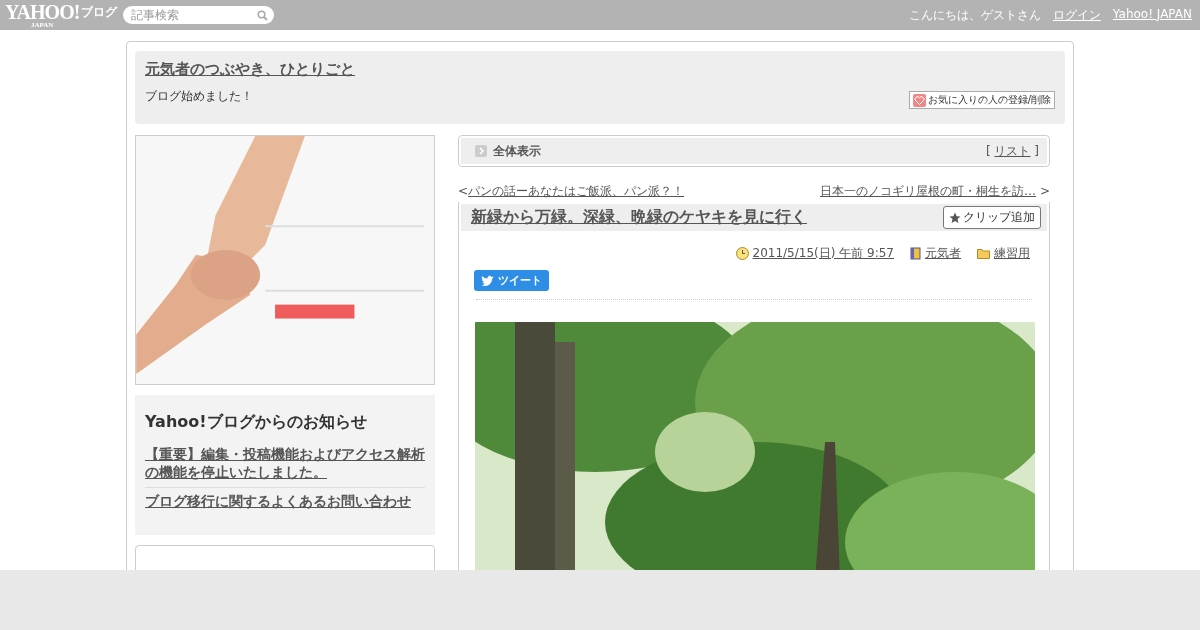  I want to click on clip-button: クリップ追加, so click(992, 217).